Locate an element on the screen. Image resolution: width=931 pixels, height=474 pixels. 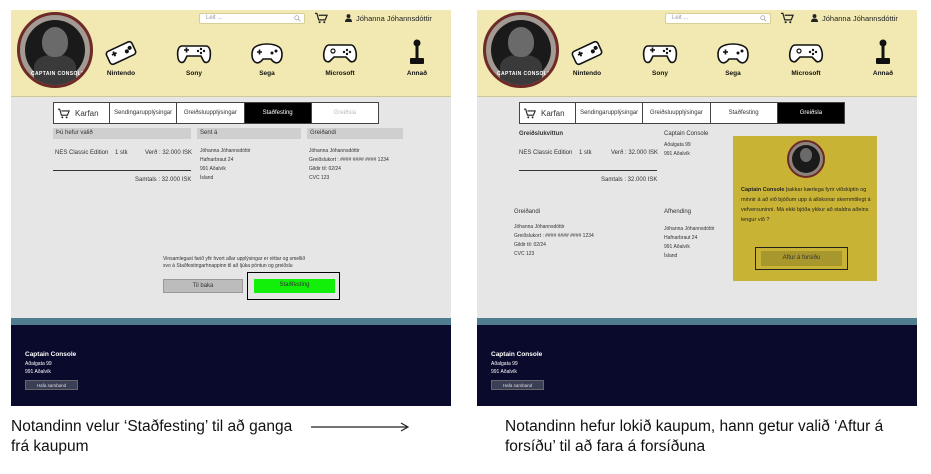
captain-console-logo is located at coordinates (806, 159).